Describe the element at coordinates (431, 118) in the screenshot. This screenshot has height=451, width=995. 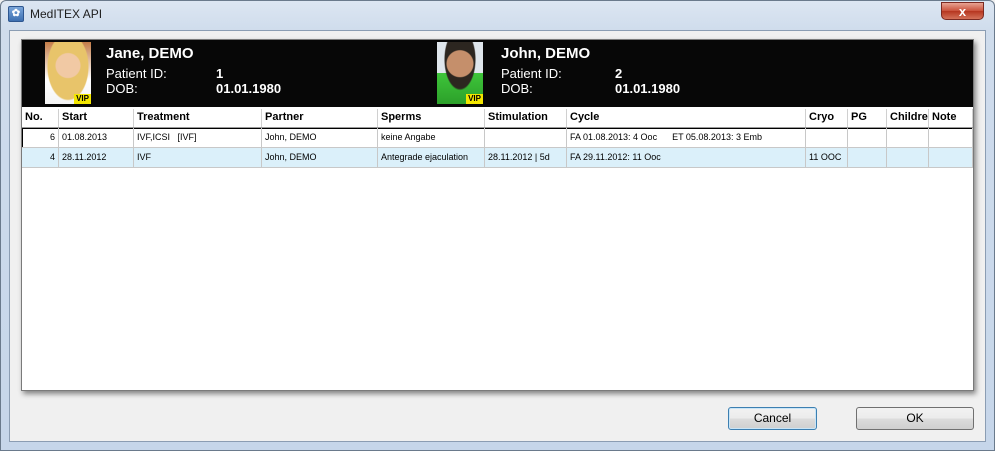
I see `column-header-sperms: Sperms` at that location.